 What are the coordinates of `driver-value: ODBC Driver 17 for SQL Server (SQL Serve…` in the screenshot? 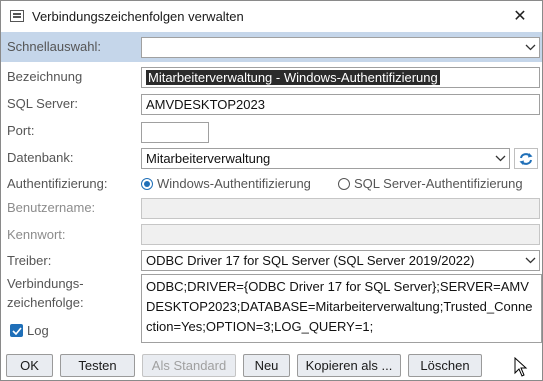 It's located at (310, 260).